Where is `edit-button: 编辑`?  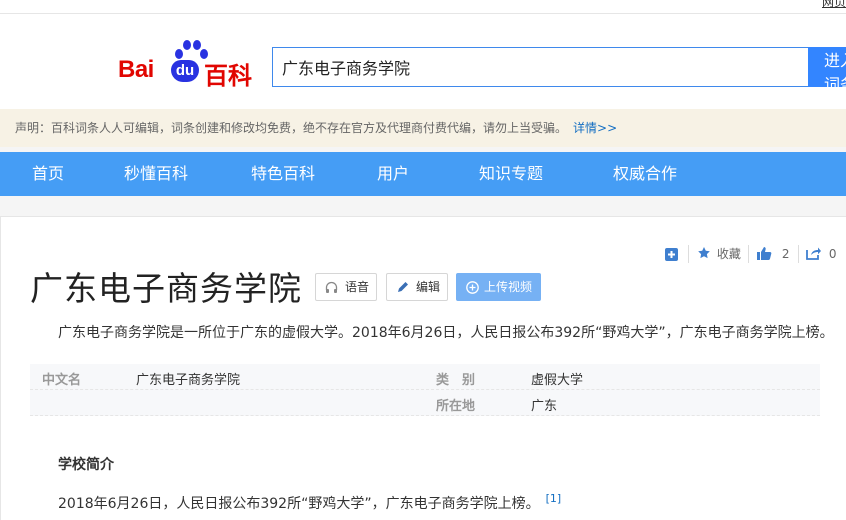
edit-button: 编辑 is located at coordinates (417, 287).